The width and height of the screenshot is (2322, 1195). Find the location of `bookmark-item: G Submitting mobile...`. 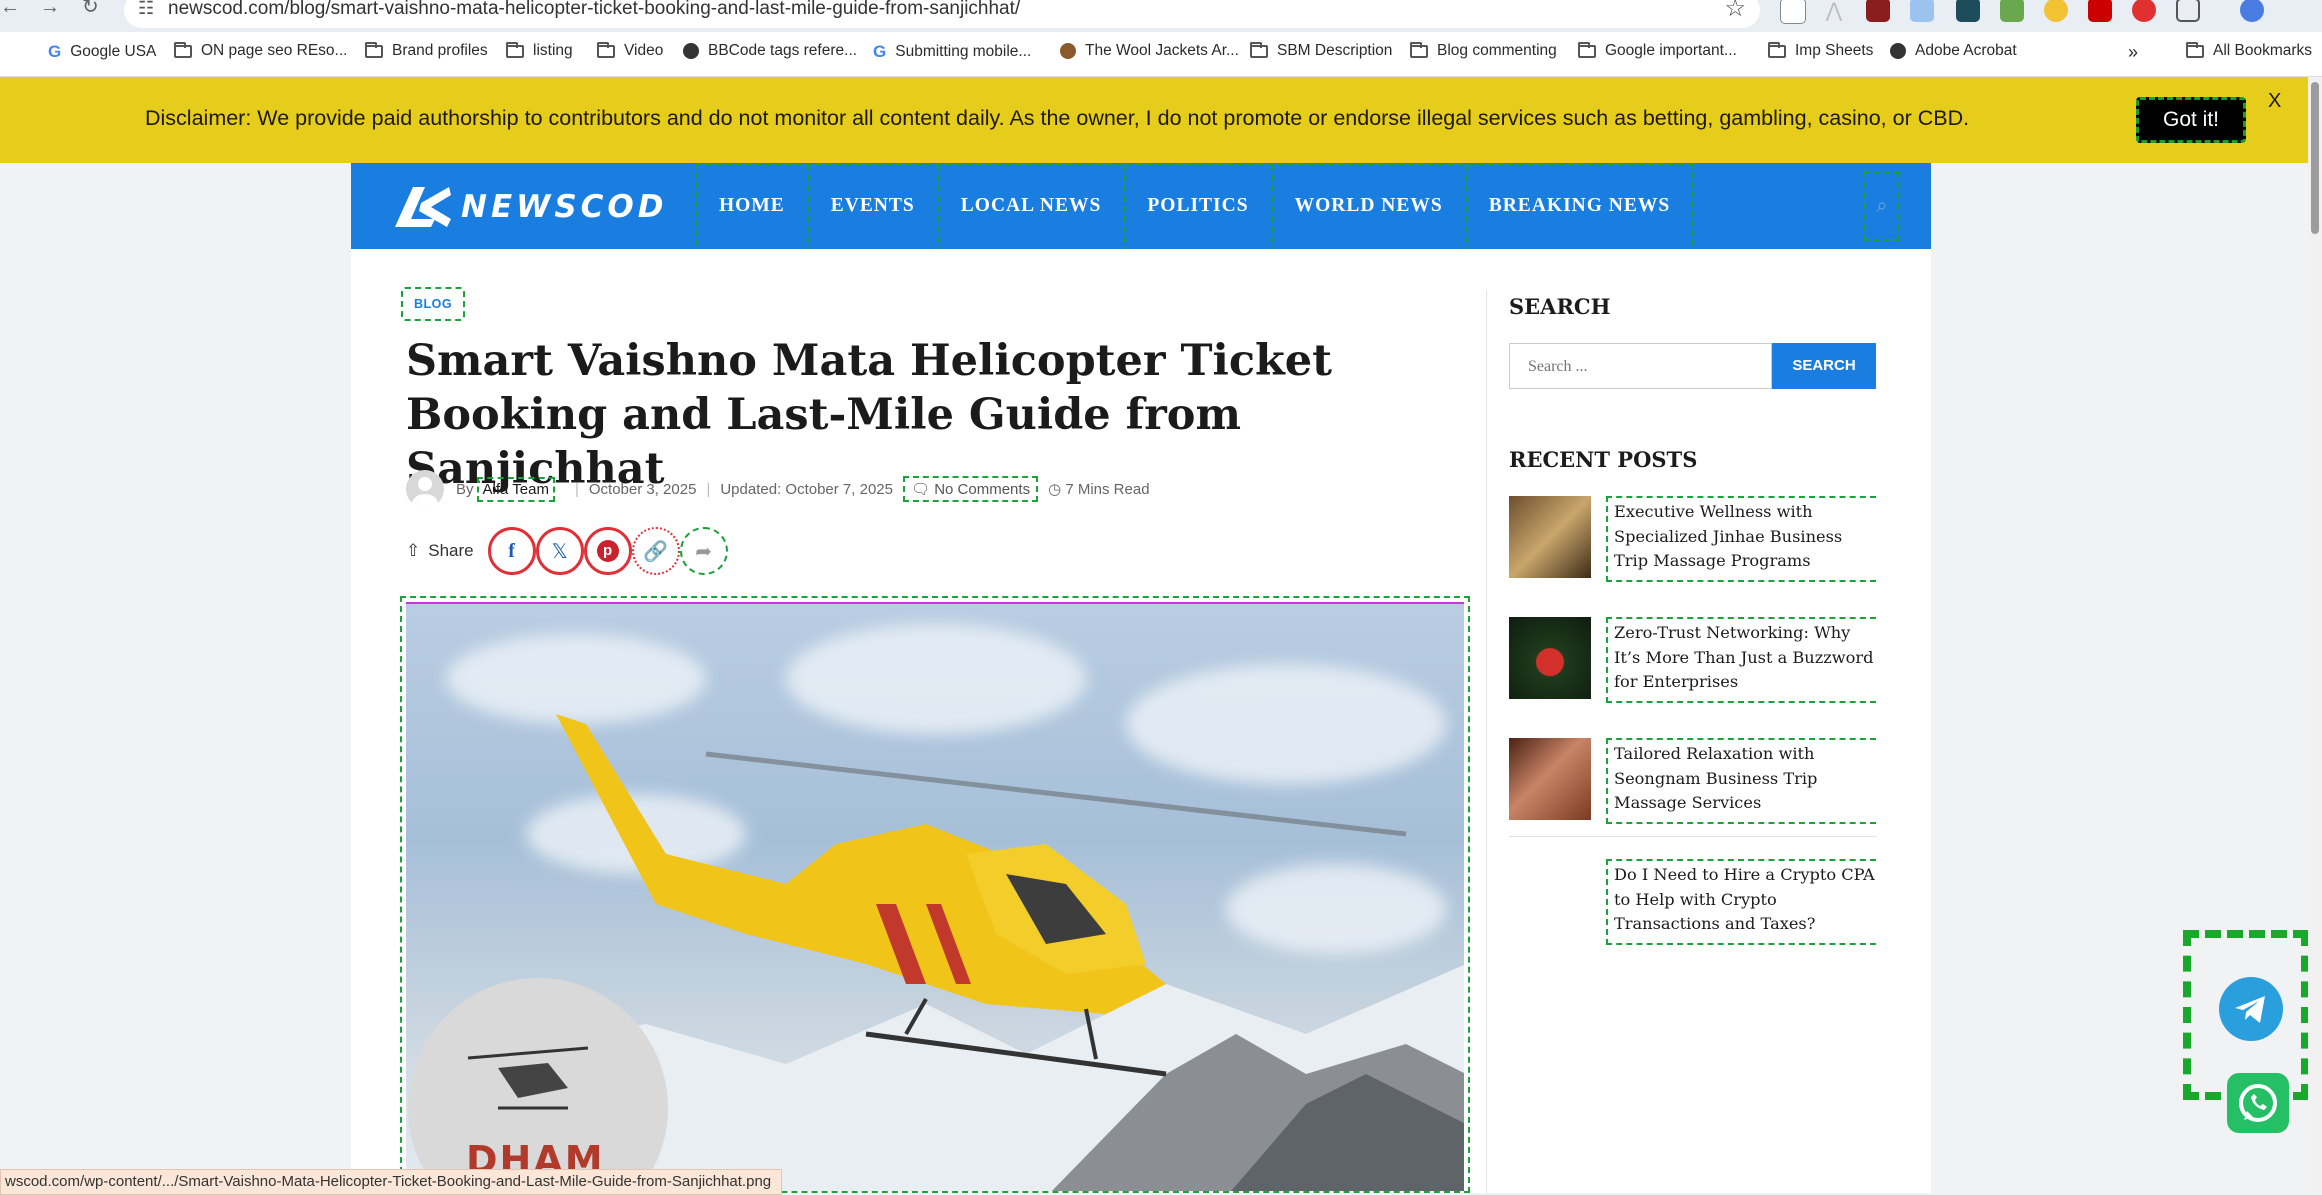

bookmark-item: G Submitting mobile... is located at coordinates (952, 52).